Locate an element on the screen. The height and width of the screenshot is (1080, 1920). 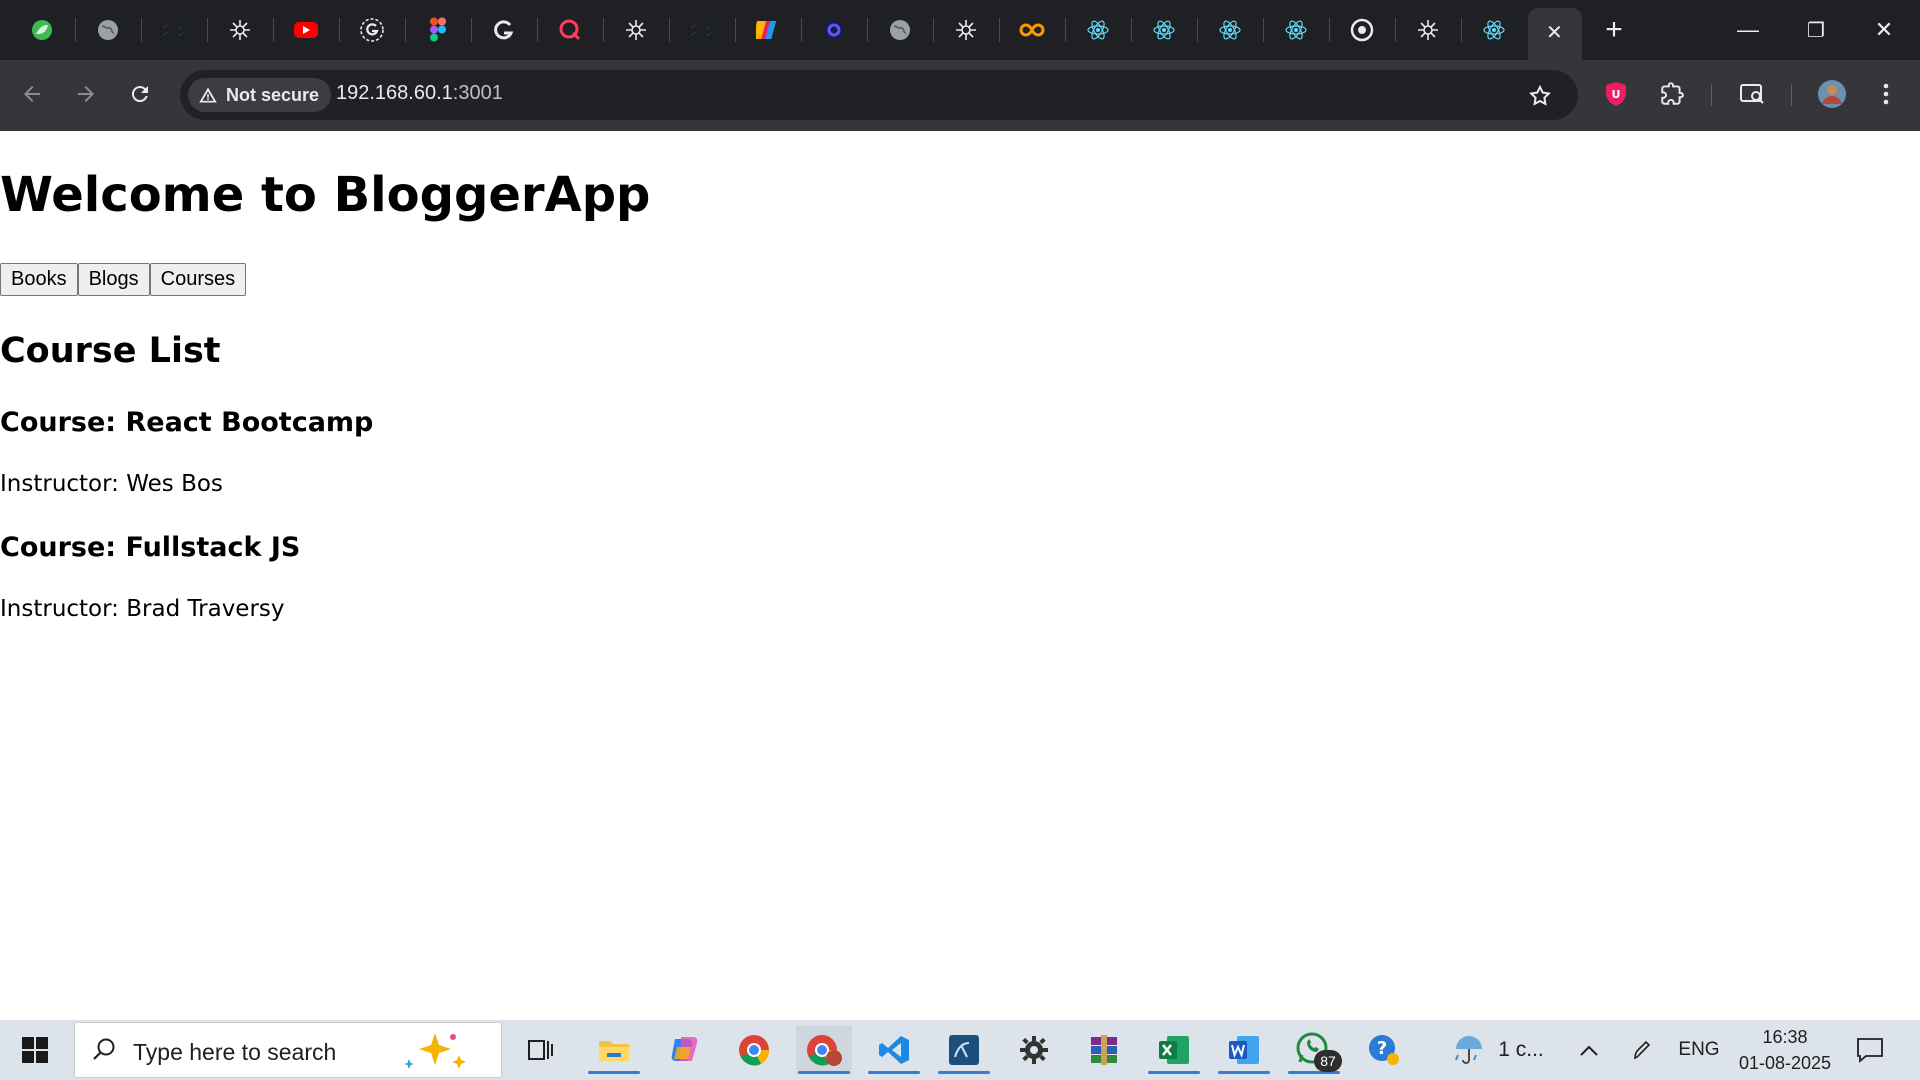
minimize-button: — is located at coordinates (1748, 30).